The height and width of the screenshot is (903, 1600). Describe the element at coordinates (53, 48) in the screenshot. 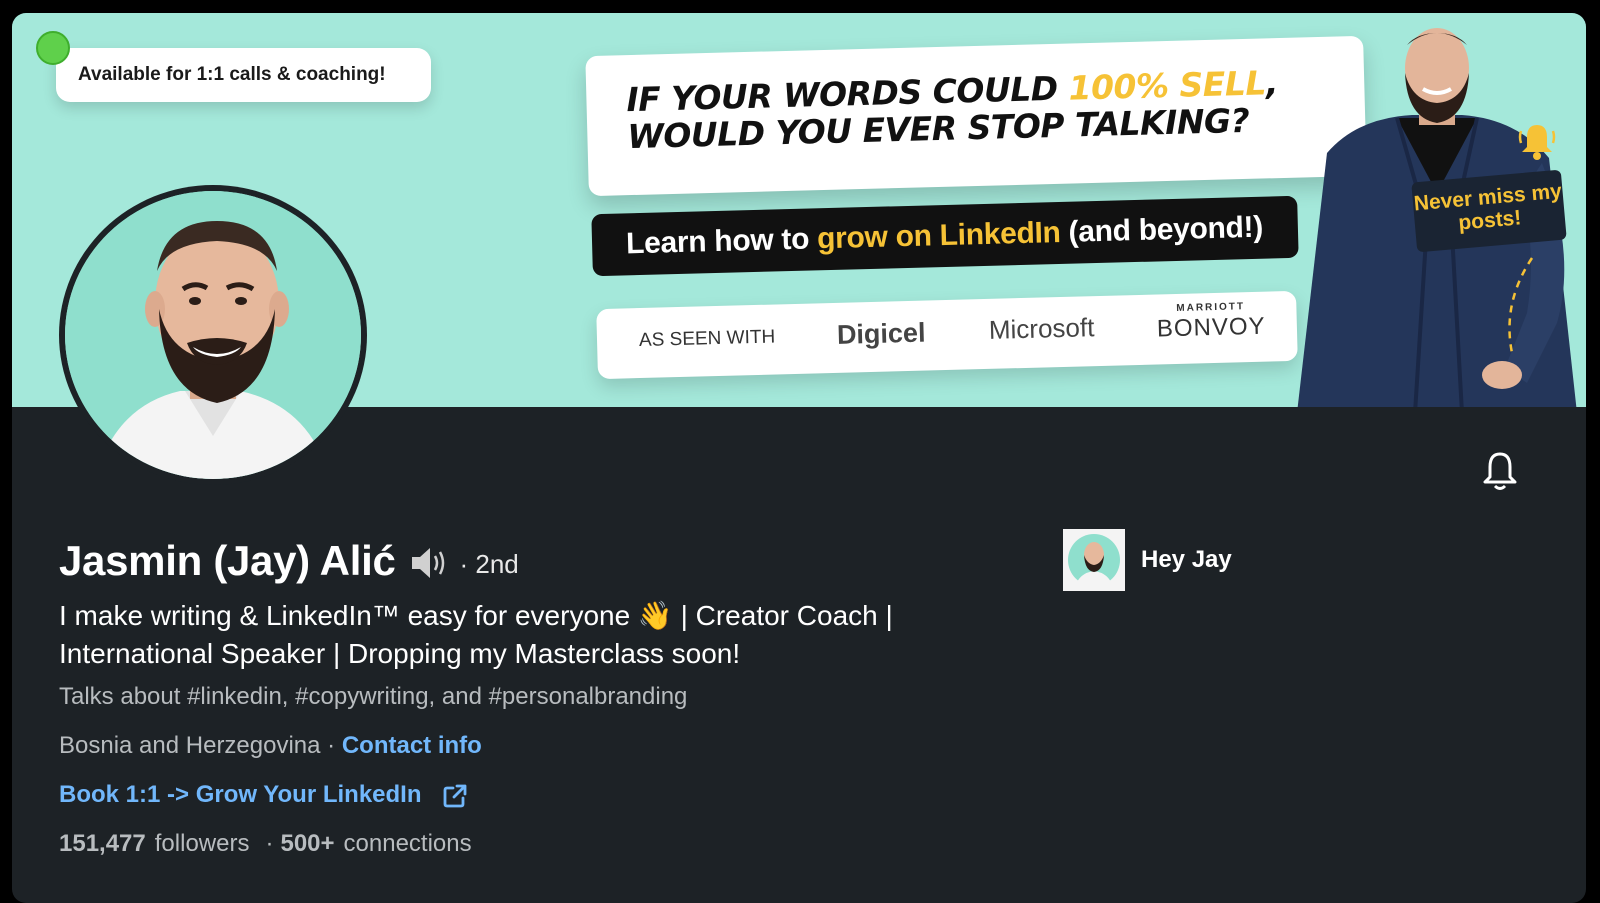

I see `online-status-dot` at that location.